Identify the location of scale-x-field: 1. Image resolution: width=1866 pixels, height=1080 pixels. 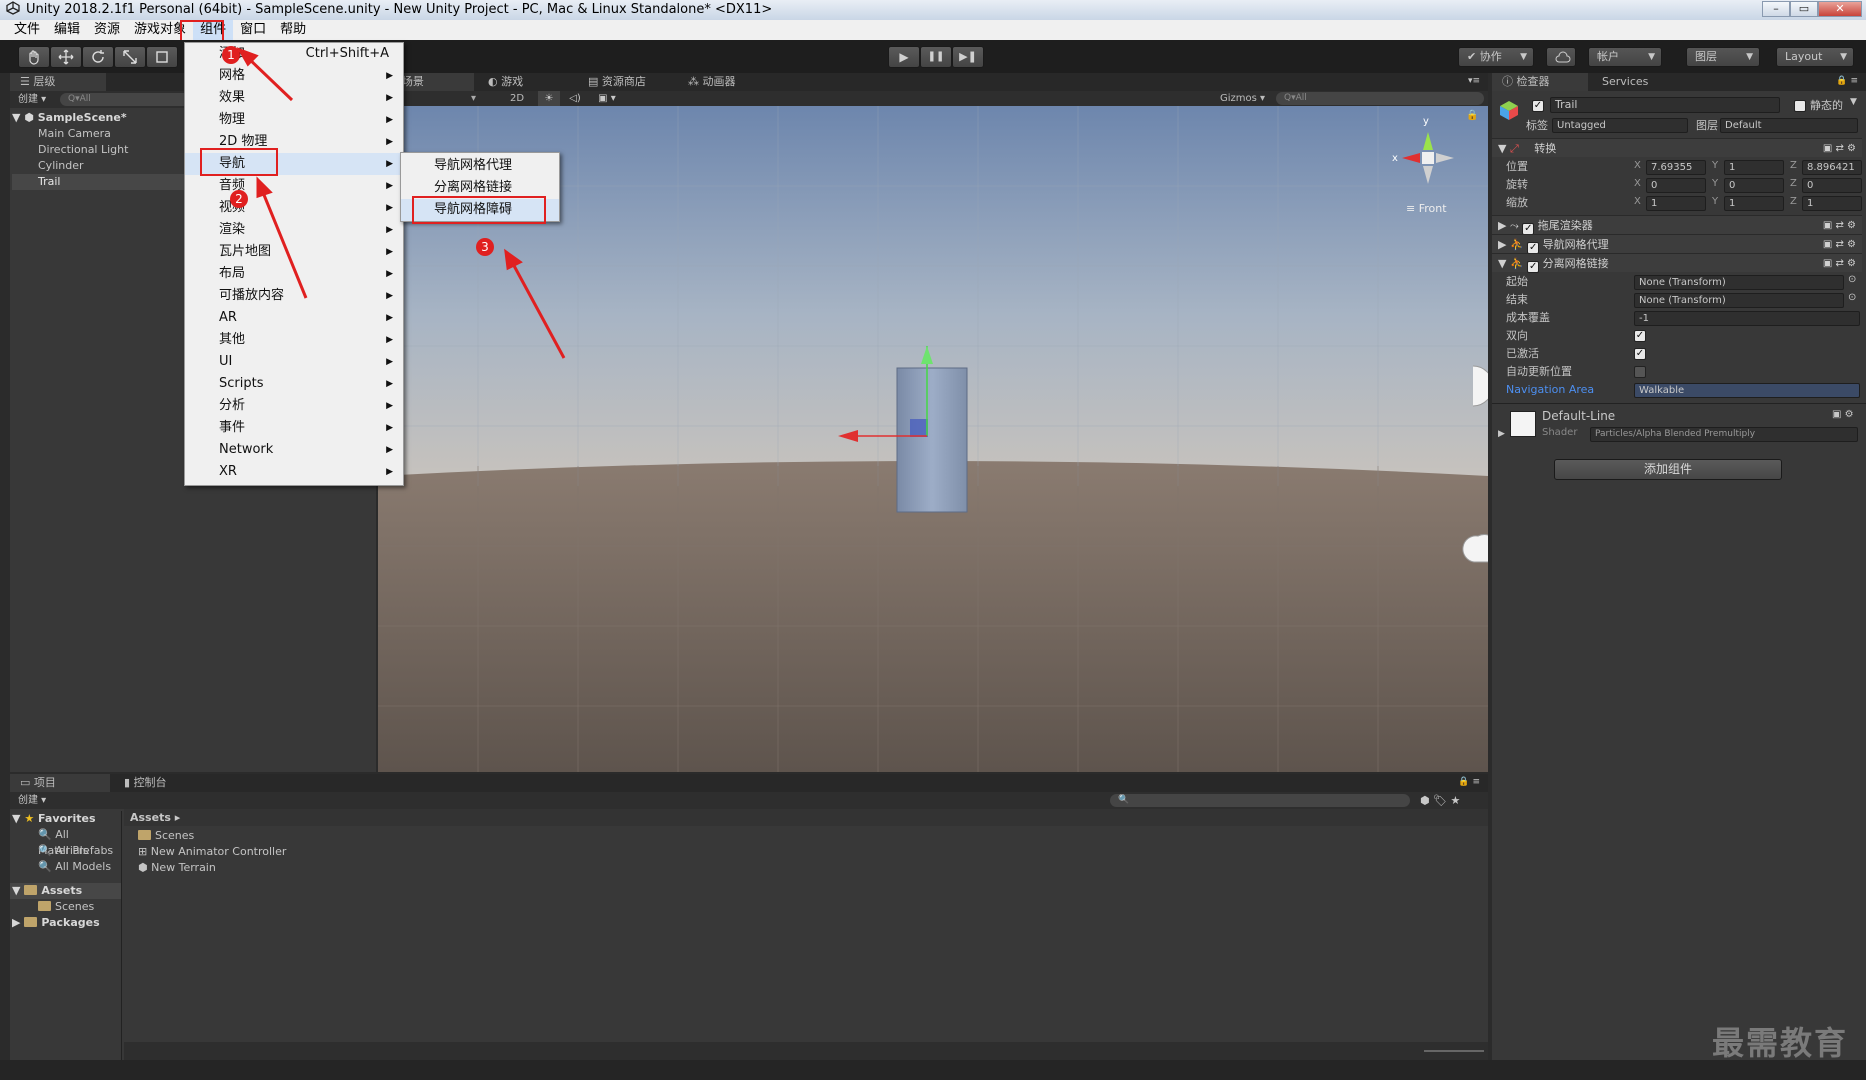
(1676, 203).